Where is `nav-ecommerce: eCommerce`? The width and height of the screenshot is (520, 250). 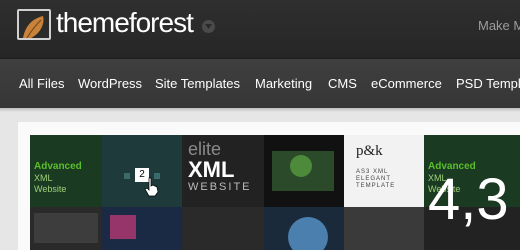 nav-ecommerce: eCommerce is located at coordinates (406, 83).